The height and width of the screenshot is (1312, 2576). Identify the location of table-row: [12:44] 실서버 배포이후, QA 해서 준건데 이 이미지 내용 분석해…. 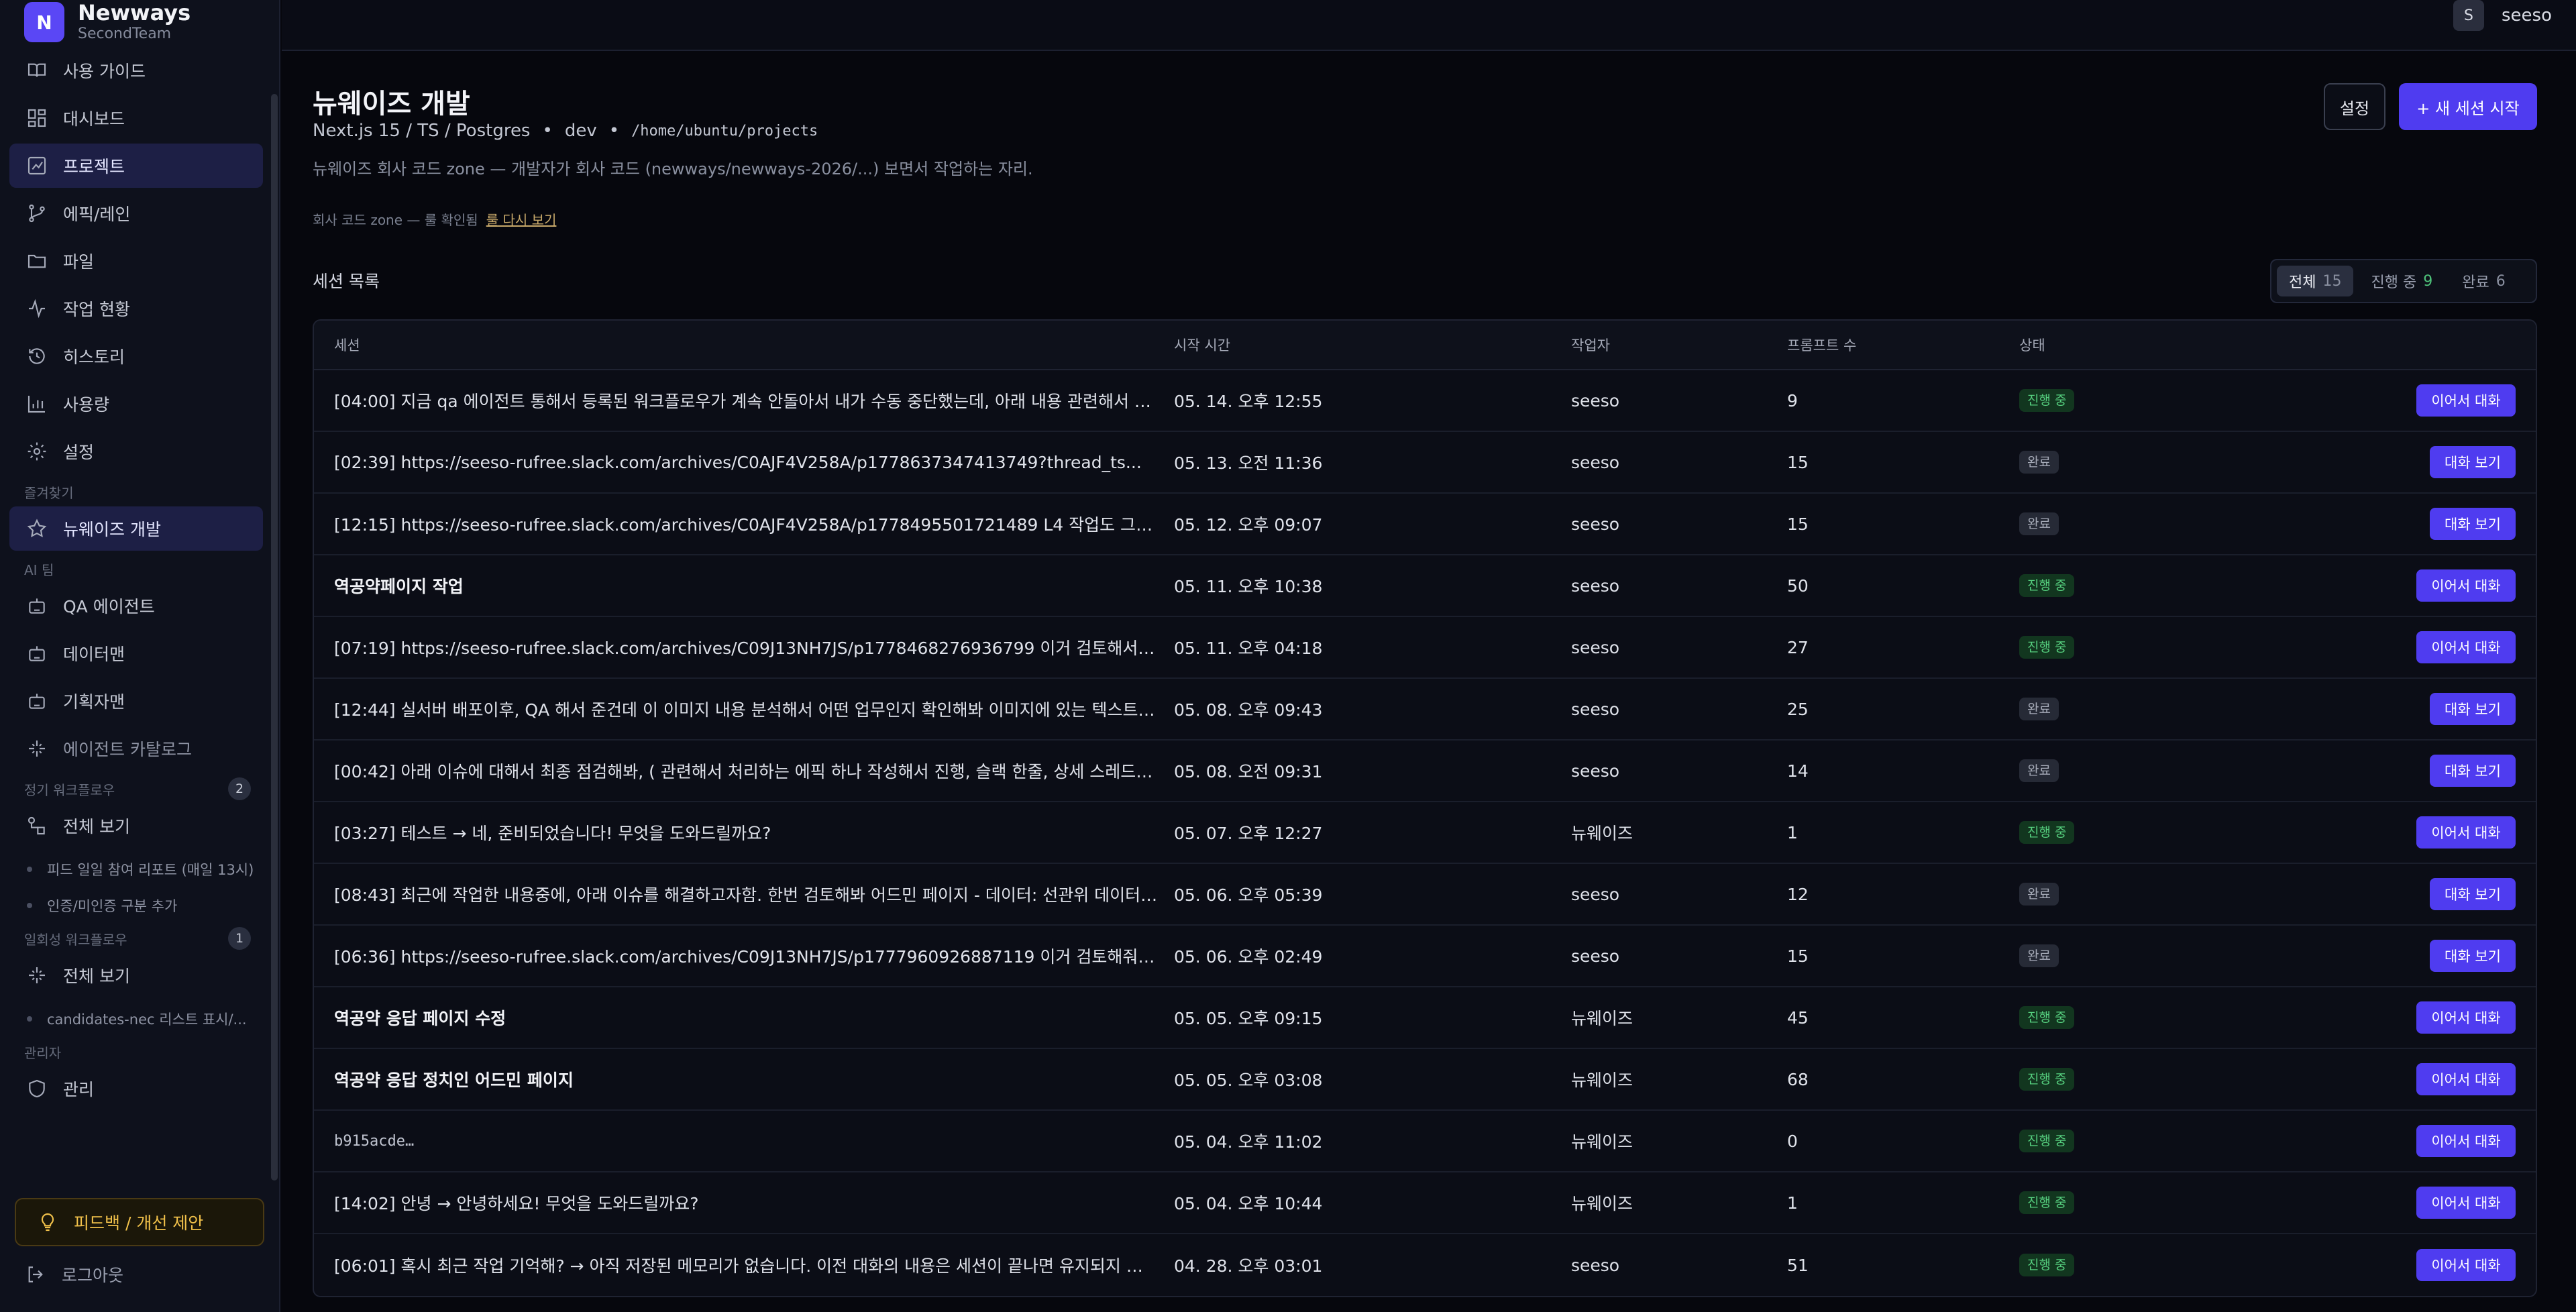
(1425, 710).